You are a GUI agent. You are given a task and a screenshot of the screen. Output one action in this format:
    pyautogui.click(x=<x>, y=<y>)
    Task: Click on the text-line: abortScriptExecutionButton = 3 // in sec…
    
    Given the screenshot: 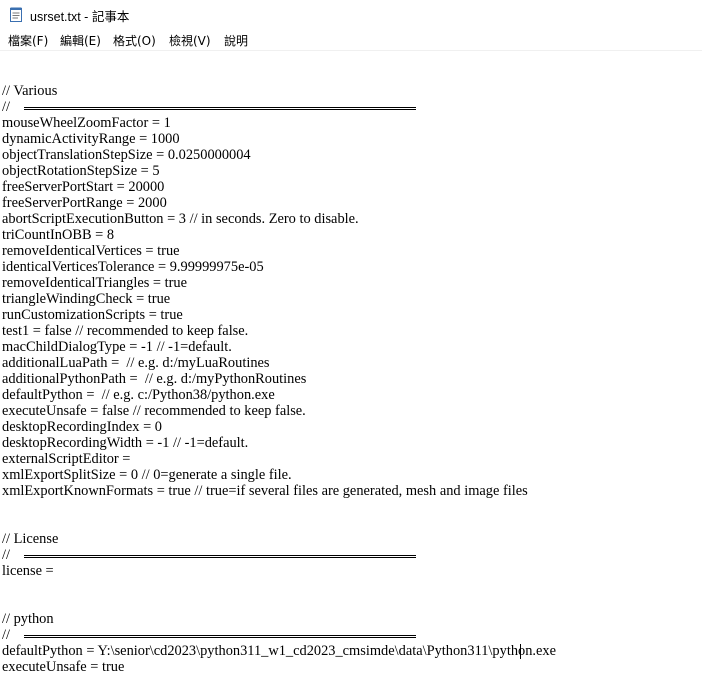 What is the action you would take?
    pyautogui.click(x=180, y=219)
    